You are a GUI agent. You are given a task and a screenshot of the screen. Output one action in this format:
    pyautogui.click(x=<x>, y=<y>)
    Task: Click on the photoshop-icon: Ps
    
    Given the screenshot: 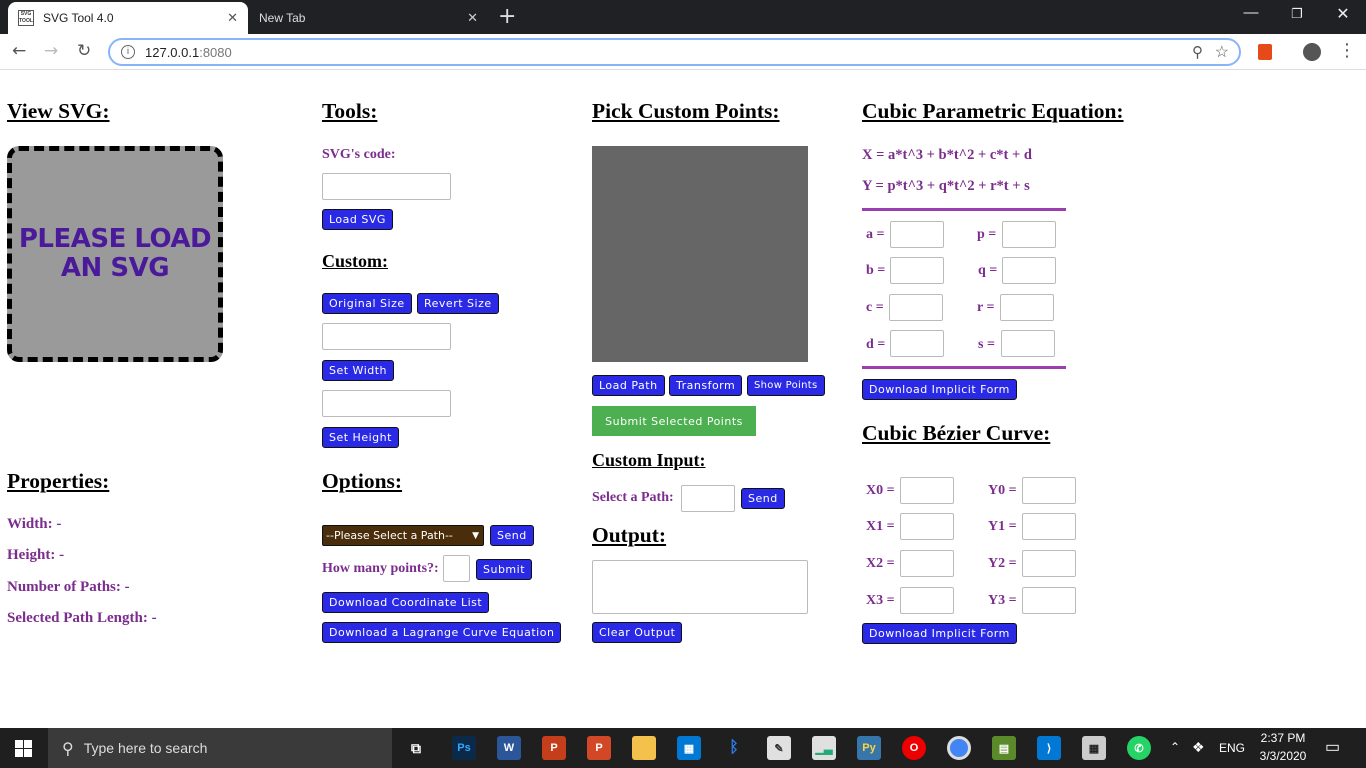 What is the action you would take?
    pyautogui.click(x=464, y=748)
    